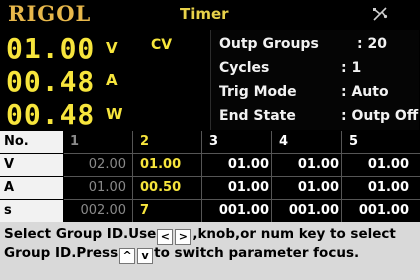 The image size is (420, 280). I want to click on table-row: s 002.00 7 001.00 001.00 001.00, so click(210, 211).